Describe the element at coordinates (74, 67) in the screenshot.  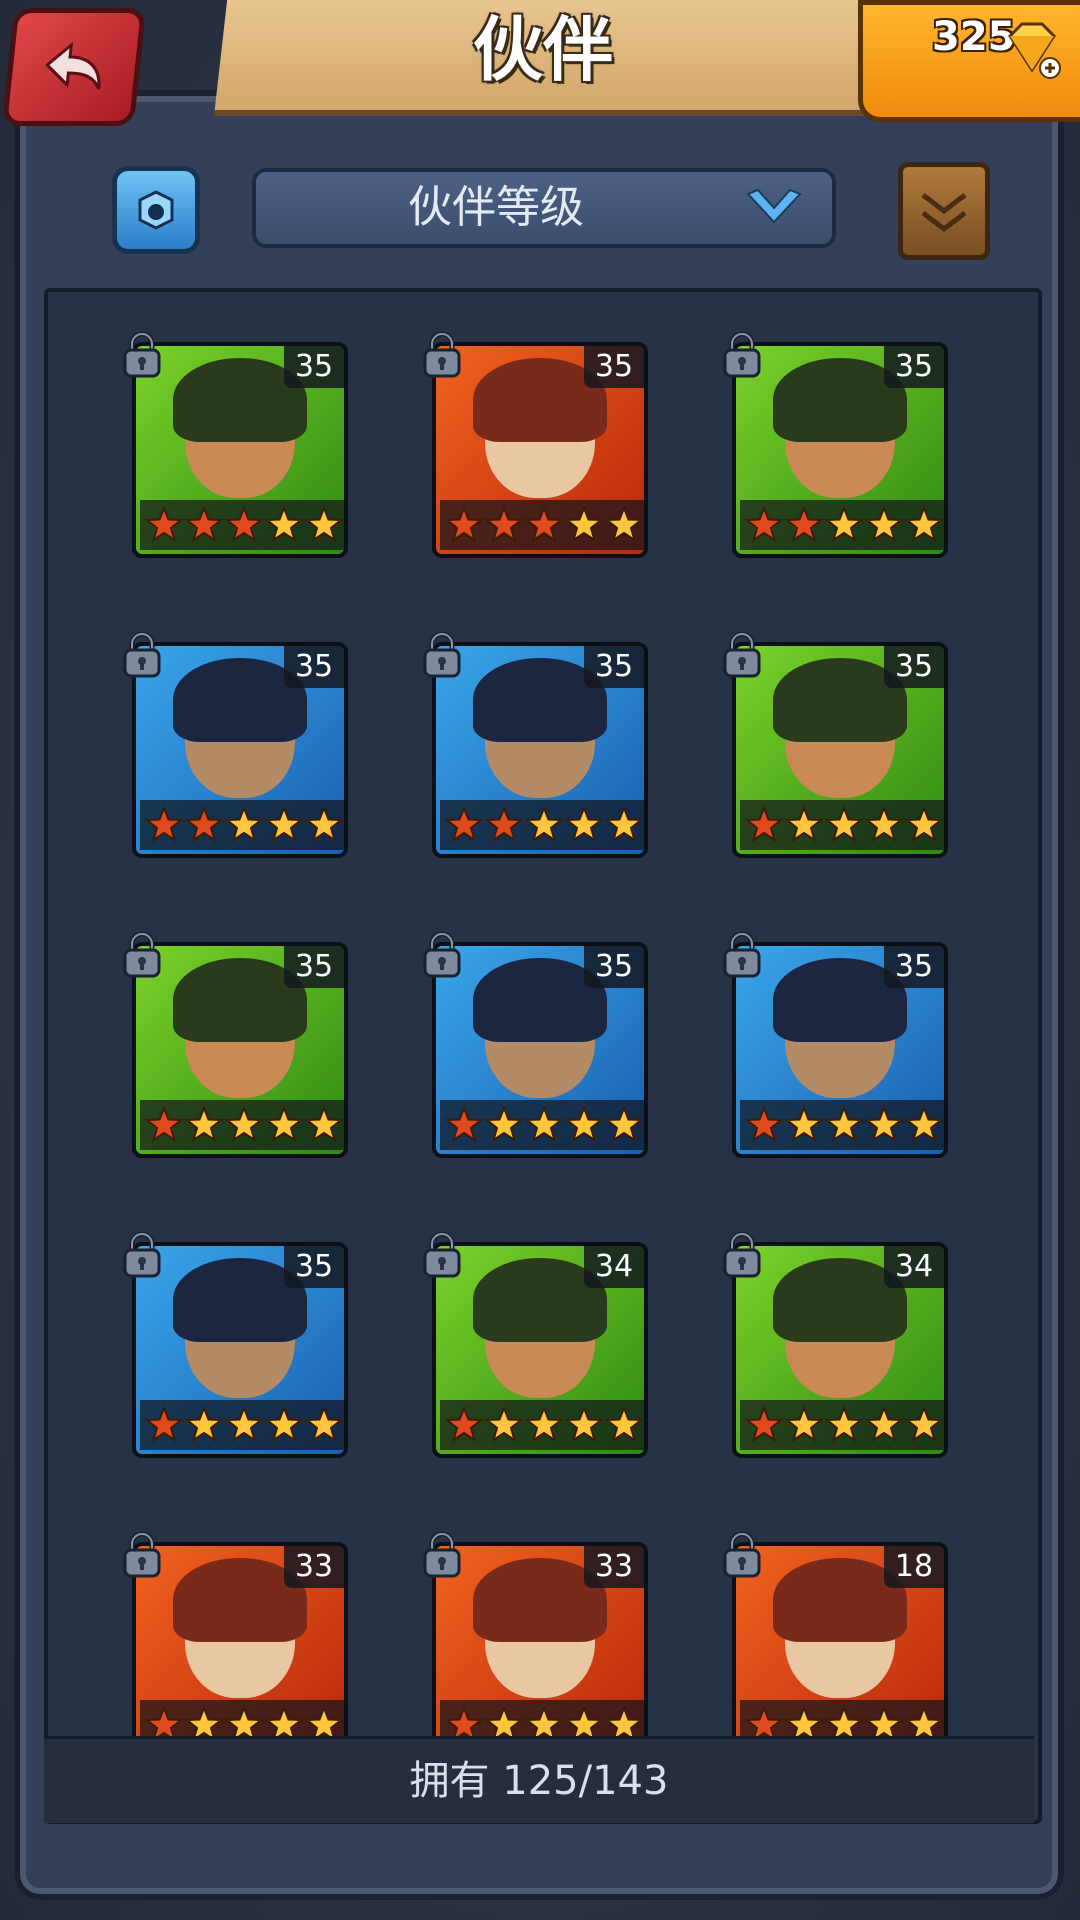
I see `back-button` at that location.